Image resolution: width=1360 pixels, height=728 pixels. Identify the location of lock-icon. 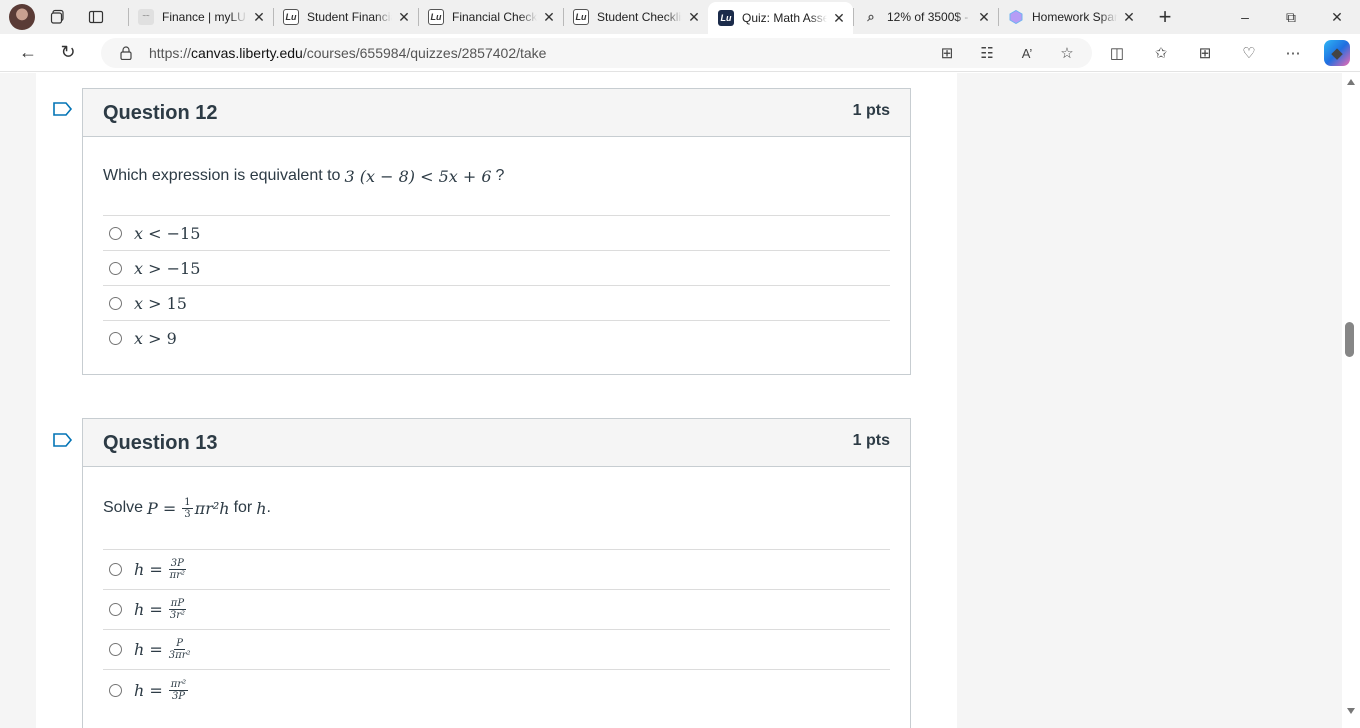
(126, 53).